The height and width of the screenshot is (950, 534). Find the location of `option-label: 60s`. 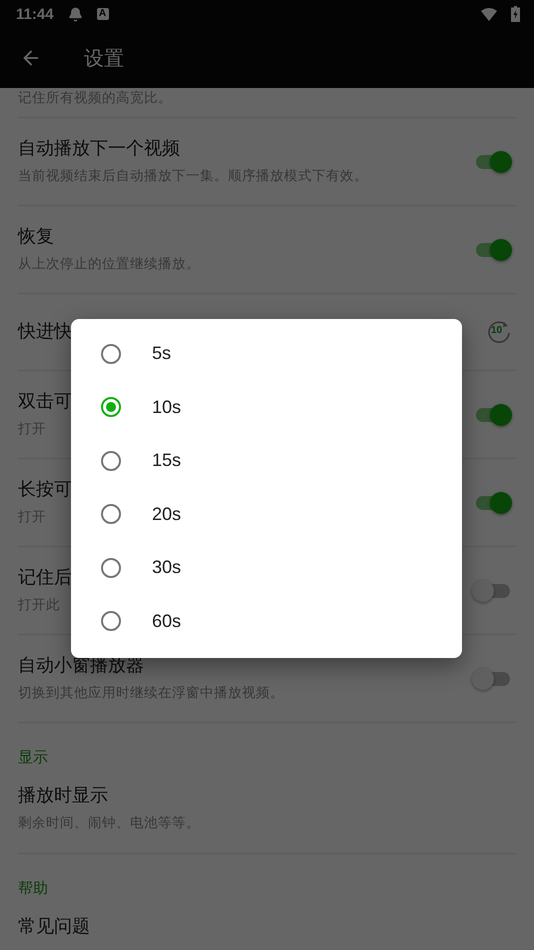

option-label: 60s is located at coordinates (167, 621).